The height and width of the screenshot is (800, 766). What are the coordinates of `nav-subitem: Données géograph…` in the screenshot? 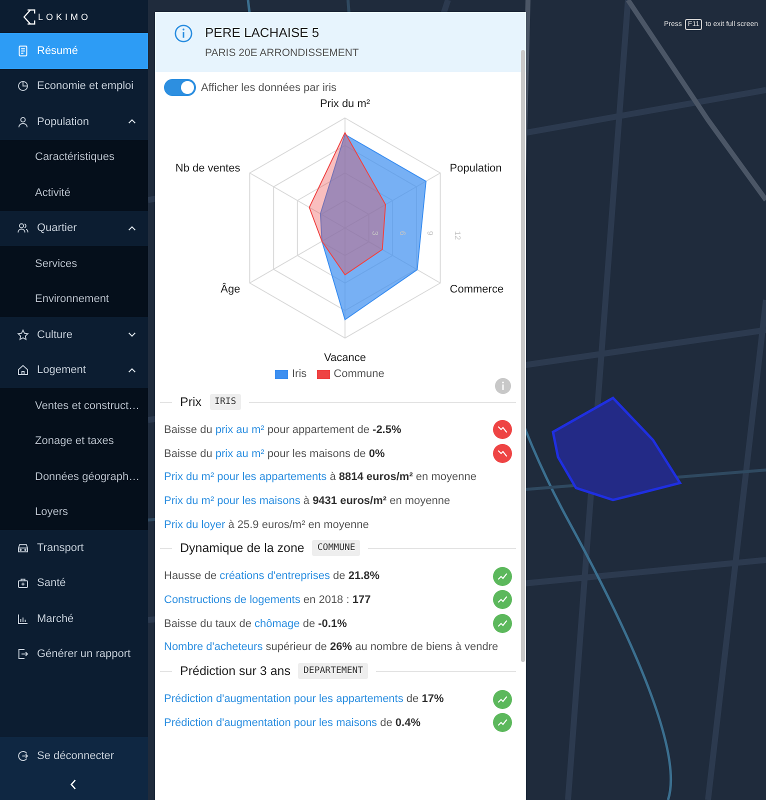 It's located at (74, 476).